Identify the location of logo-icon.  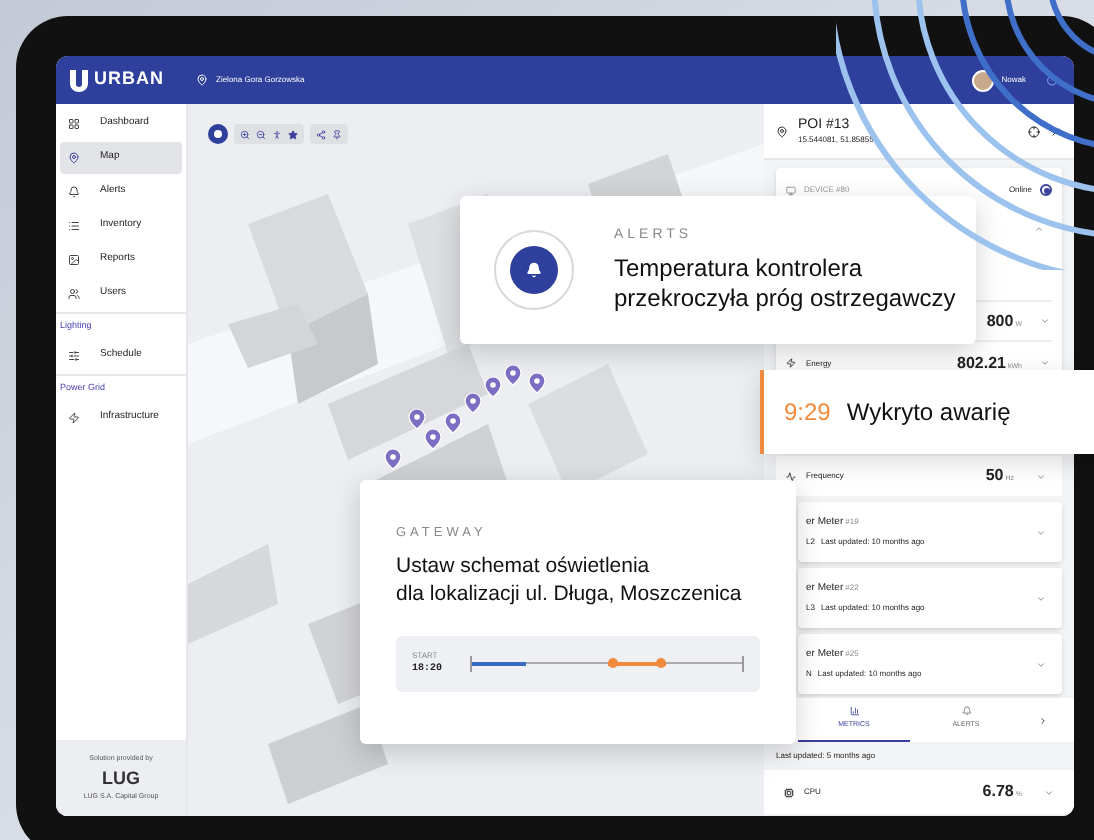
(79, 80).